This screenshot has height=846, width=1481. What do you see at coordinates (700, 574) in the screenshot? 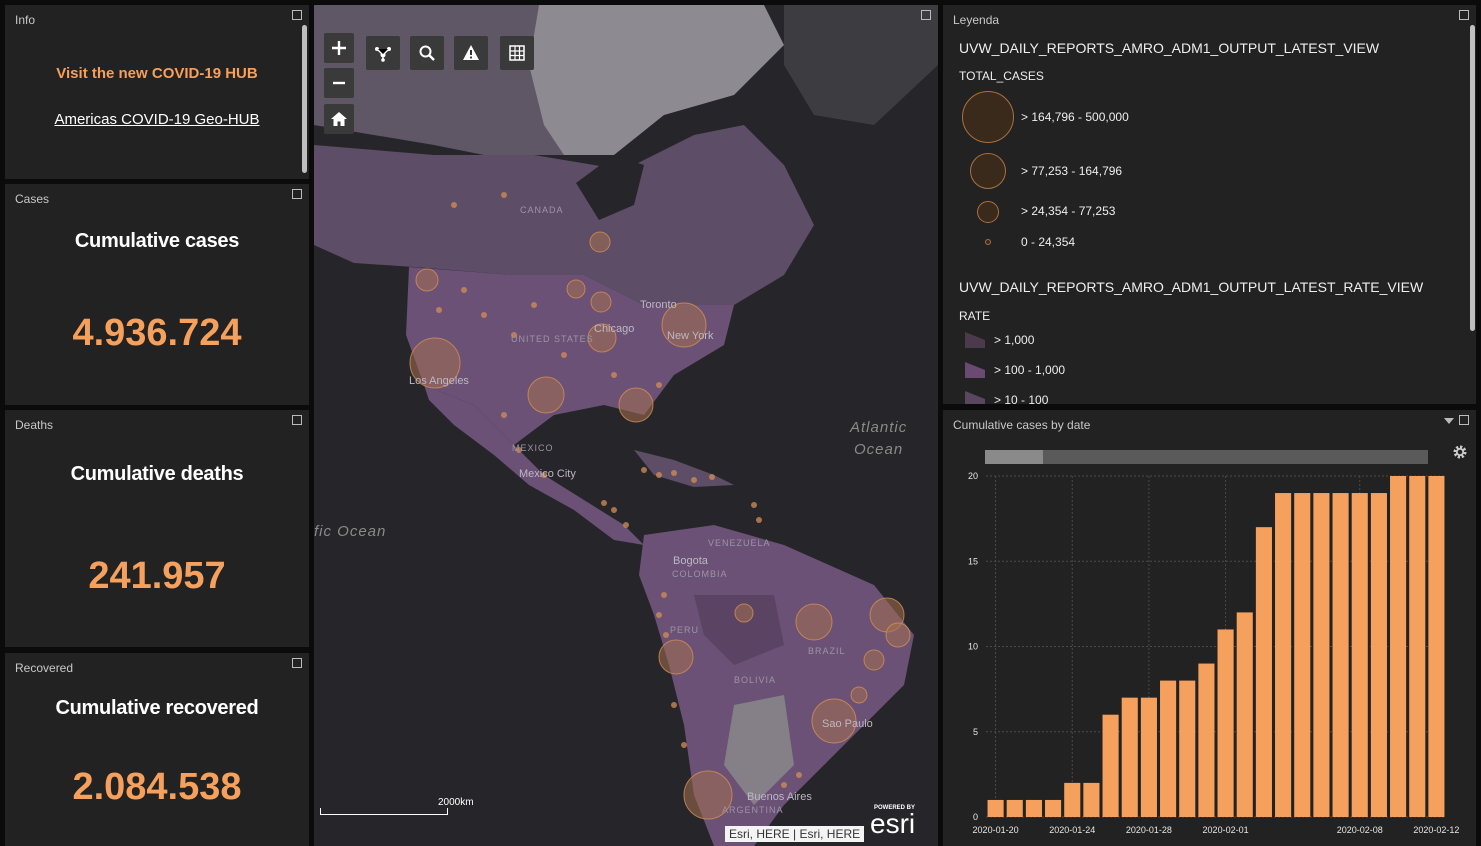
I see `label-colombia: COLOMBIA` at bounding box center [700, 574].